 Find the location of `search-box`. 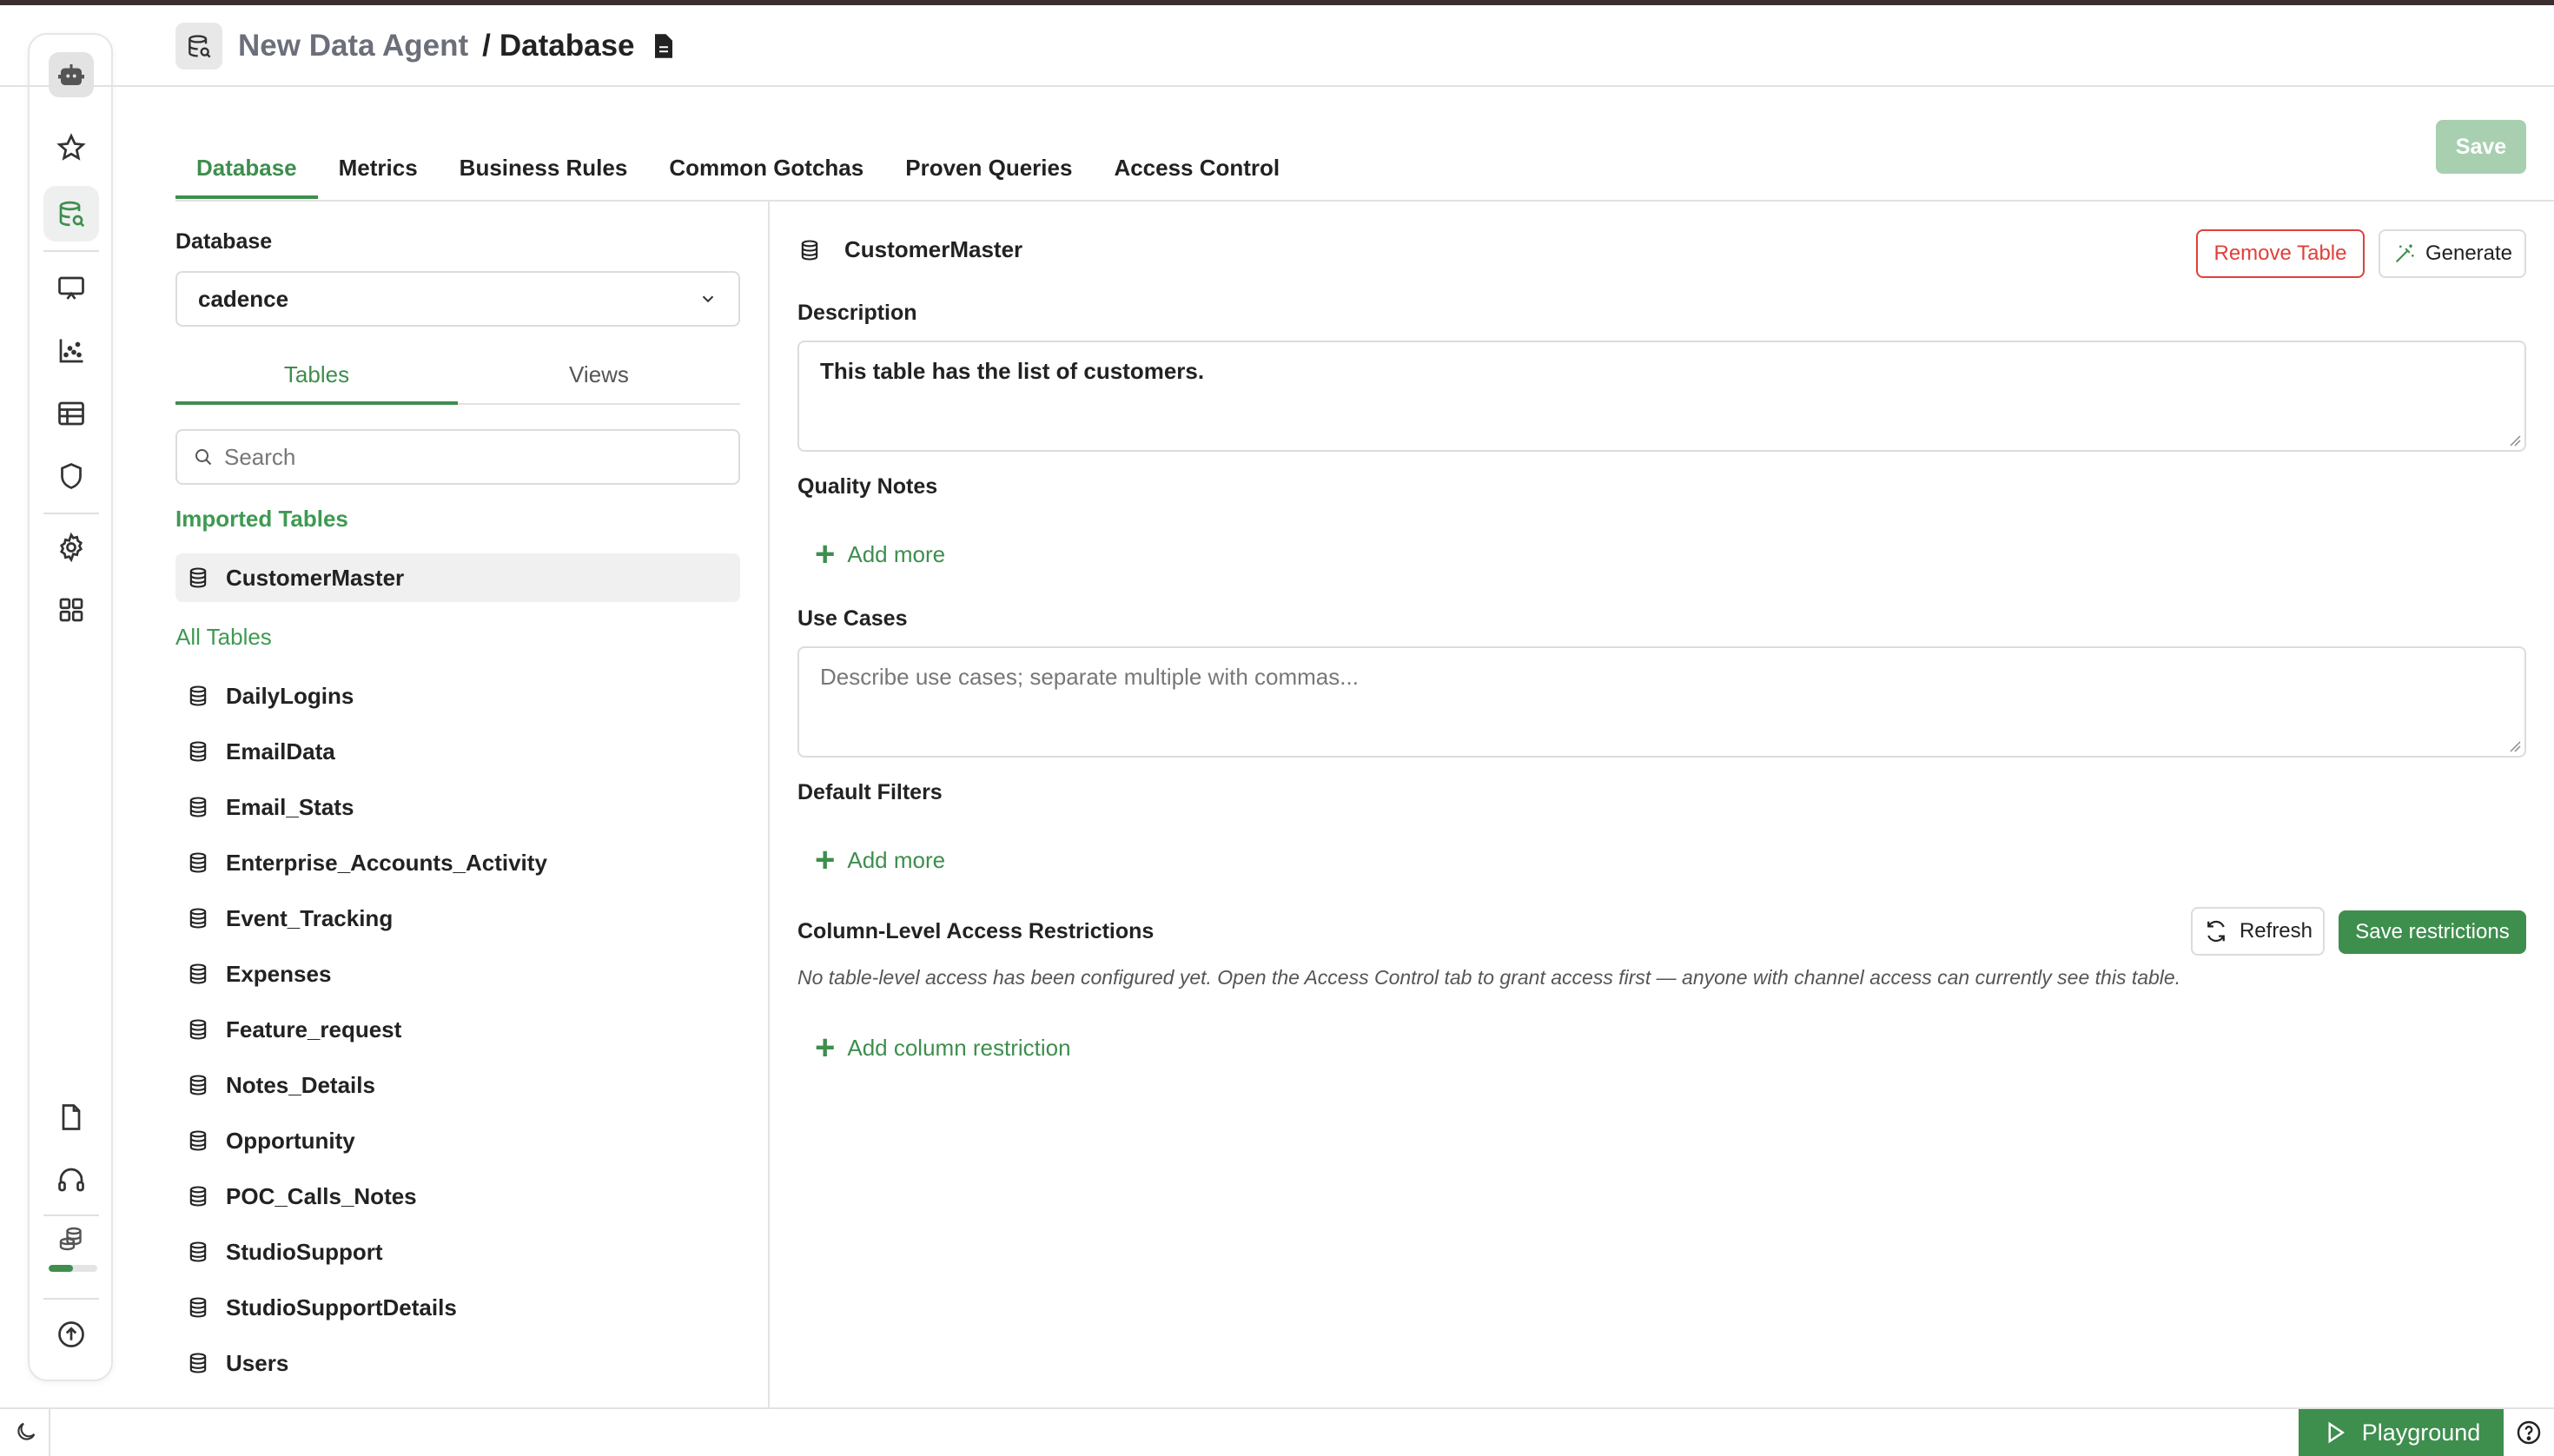

search-box is located at coordinates (458, 457).